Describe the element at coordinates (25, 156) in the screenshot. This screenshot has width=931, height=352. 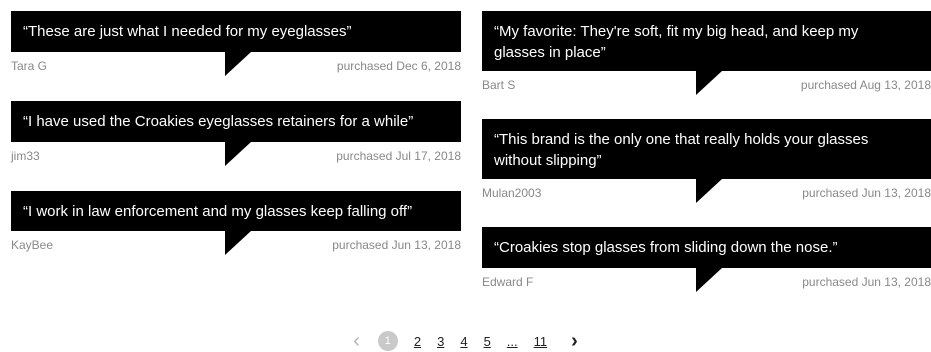
I see `review-author: jim33` at that location.